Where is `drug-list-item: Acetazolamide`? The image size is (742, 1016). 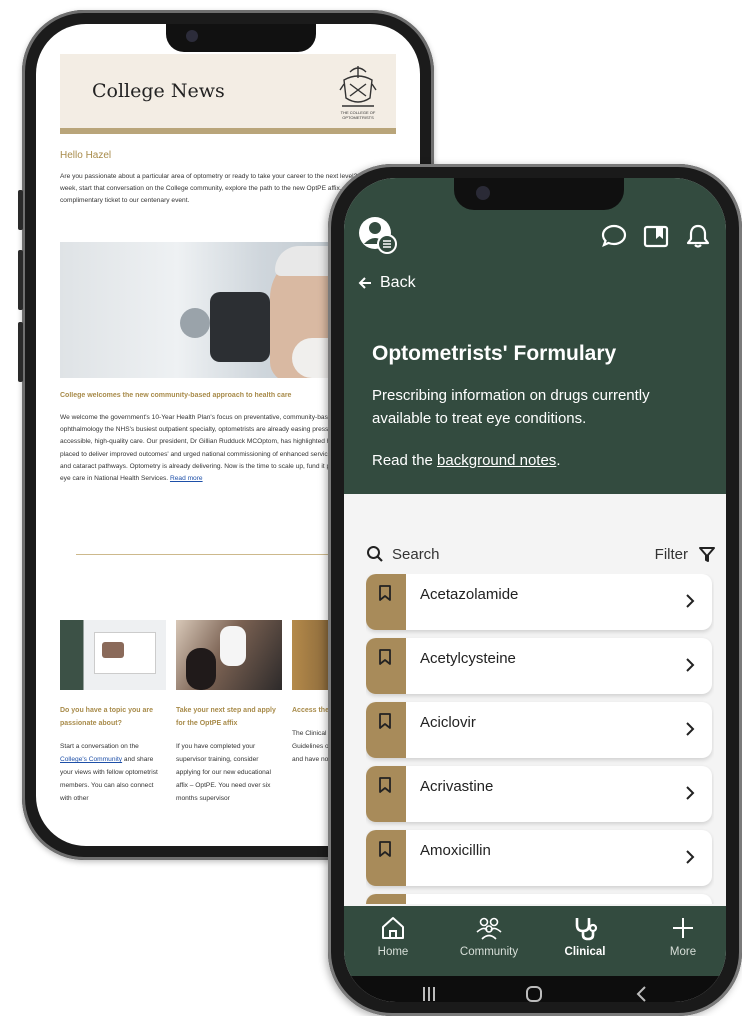 drug-list-item: Acetazolamide is located at coordinates (539, 602).